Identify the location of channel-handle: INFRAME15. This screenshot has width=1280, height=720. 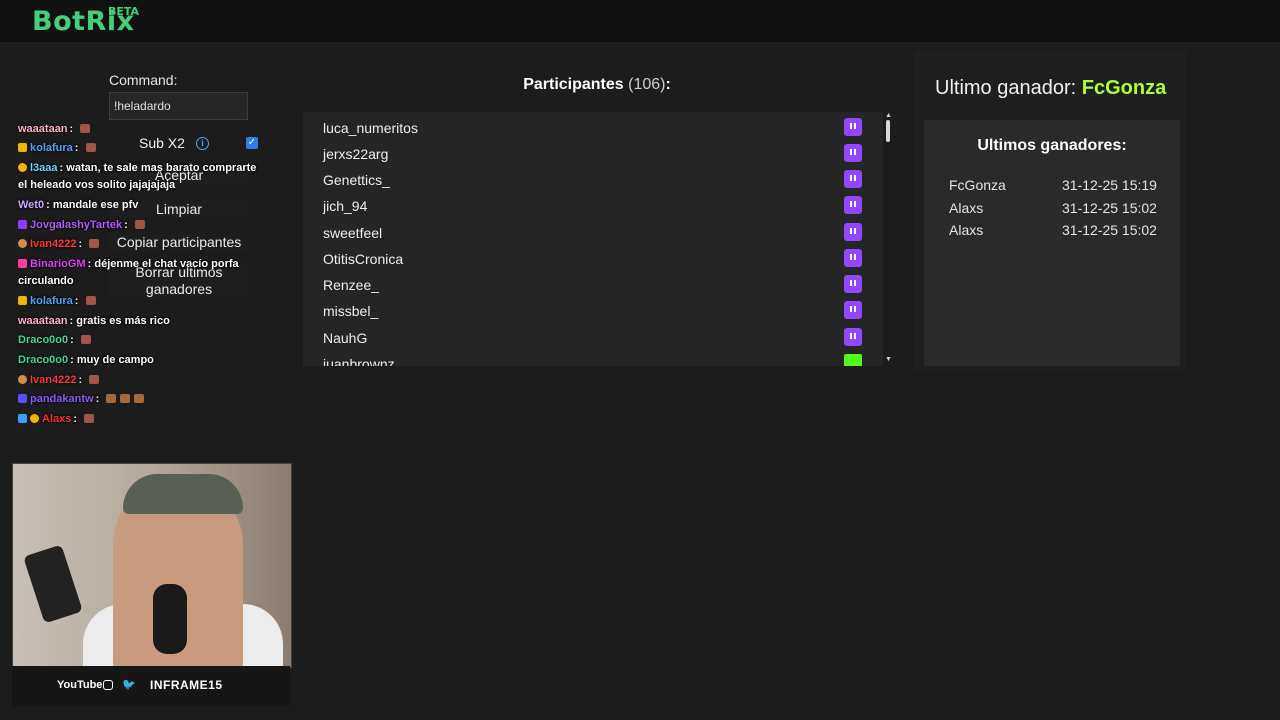
(186, 685).